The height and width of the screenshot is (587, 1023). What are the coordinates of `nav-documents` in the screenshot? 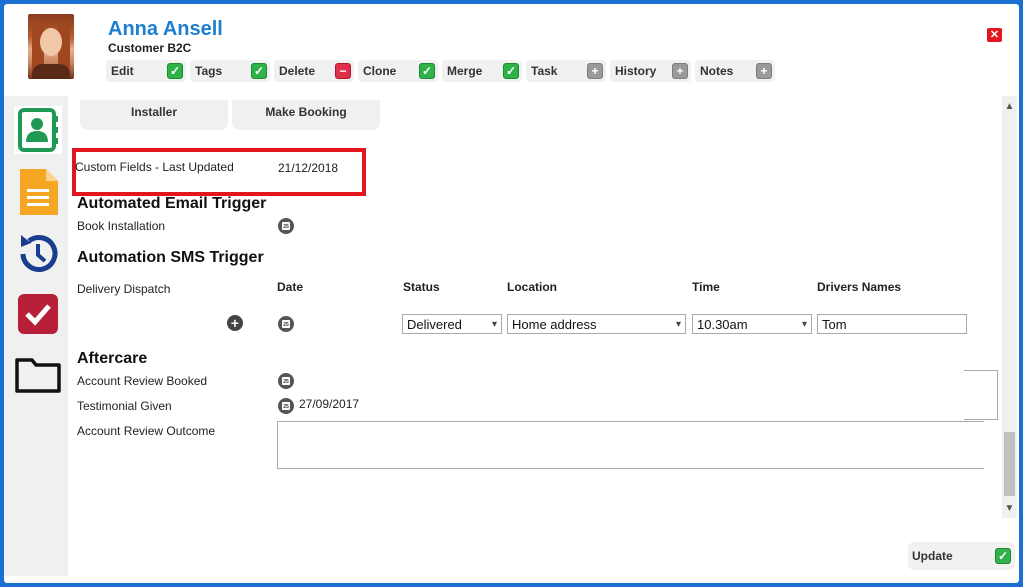 It's located at (38, 192).